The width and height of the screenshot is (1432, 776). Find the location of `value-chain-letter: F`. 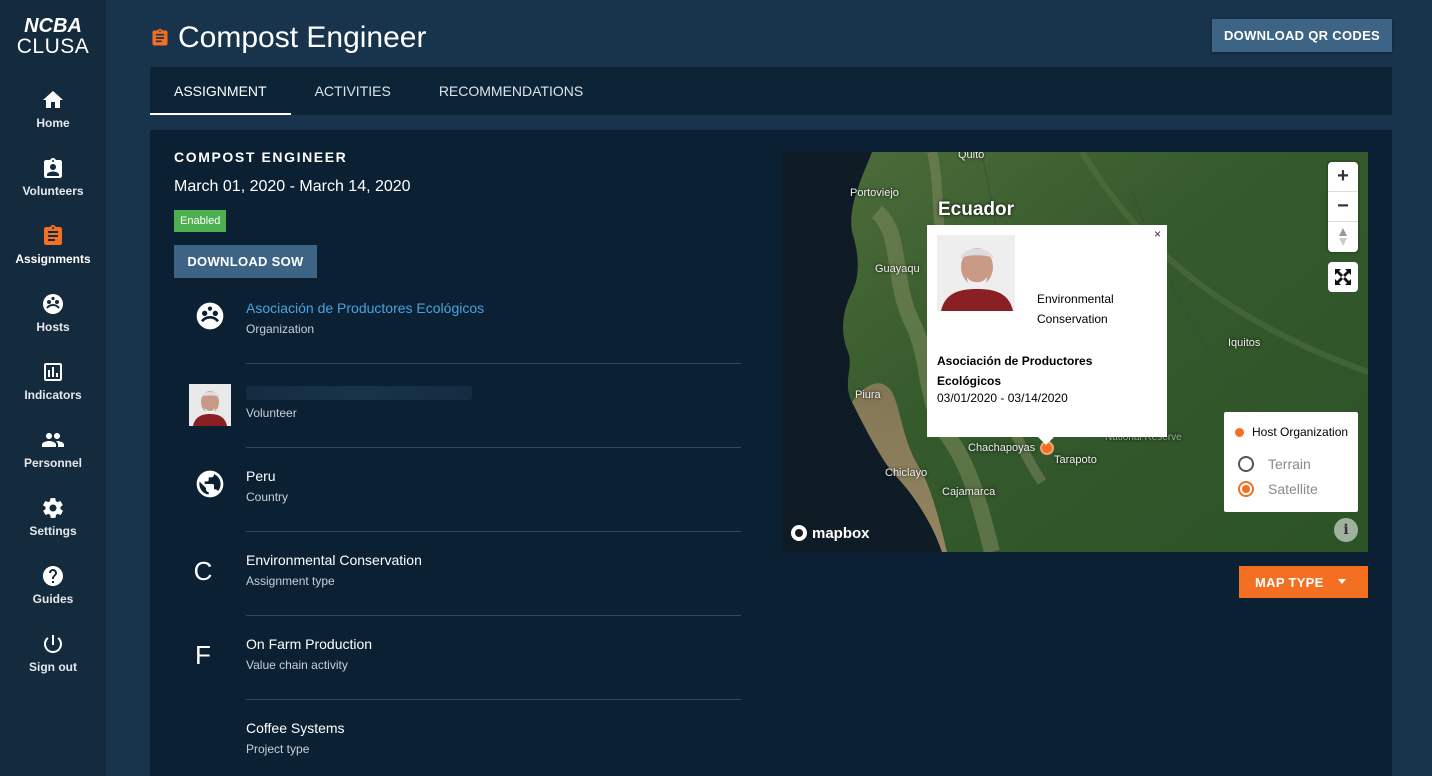

value-chain-letter: F is located at coordinates (203, 655).